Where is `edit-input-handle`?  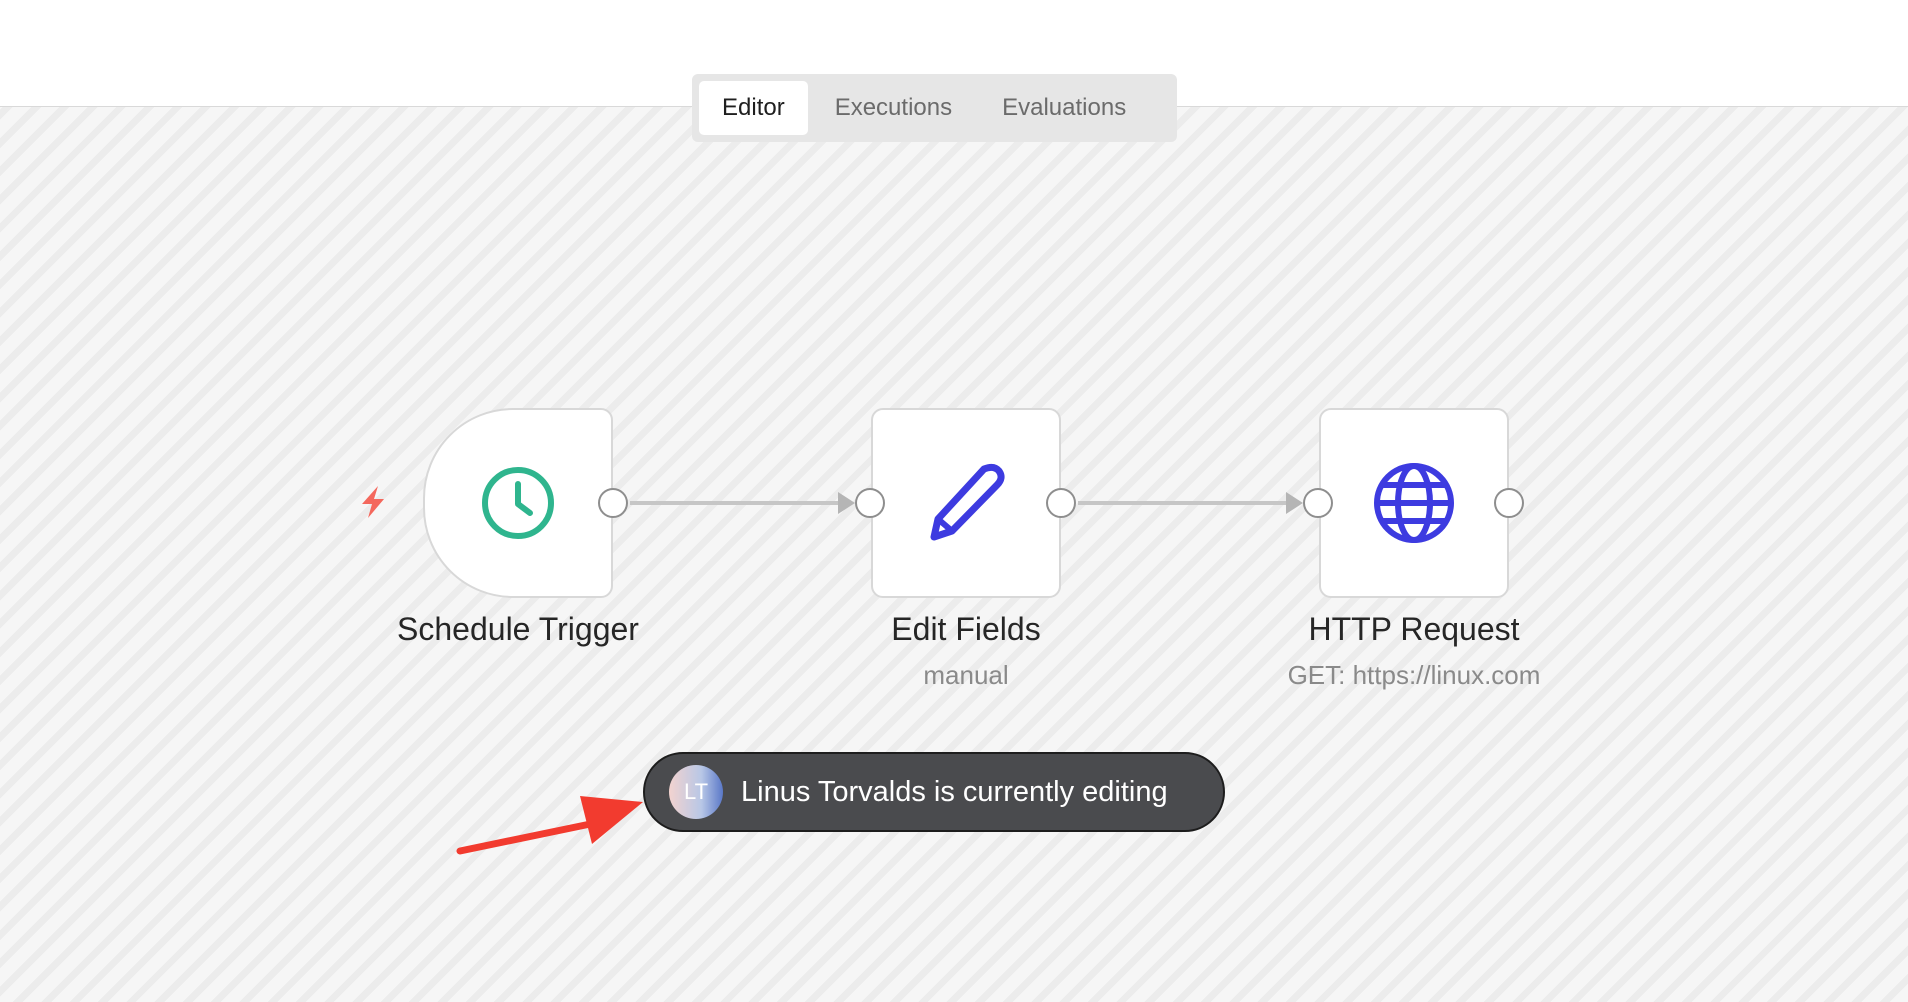
edit-input-handle is located at coordinates (870, 503).